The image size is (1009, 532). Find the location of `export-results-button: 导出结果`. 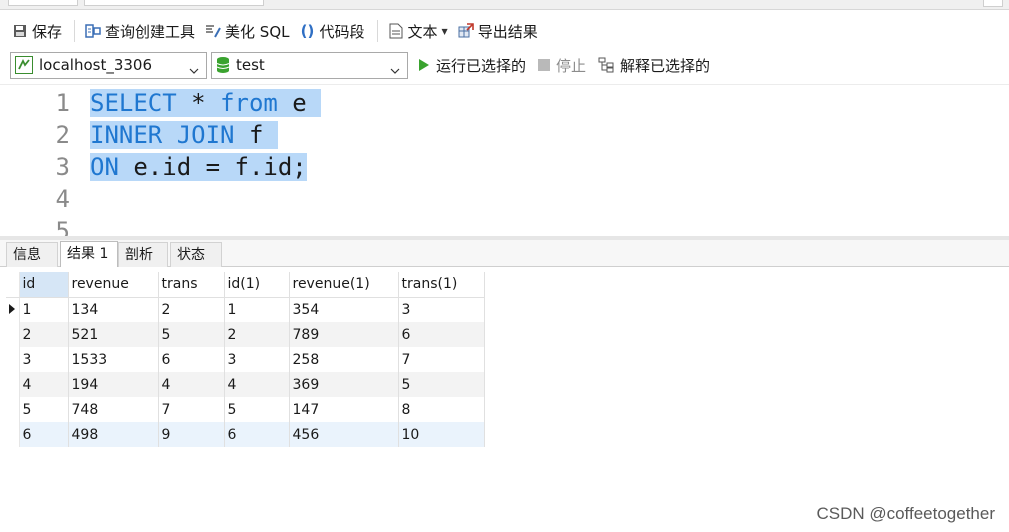

export-results-button: 导出结果 is located at coordinates (498, 31).